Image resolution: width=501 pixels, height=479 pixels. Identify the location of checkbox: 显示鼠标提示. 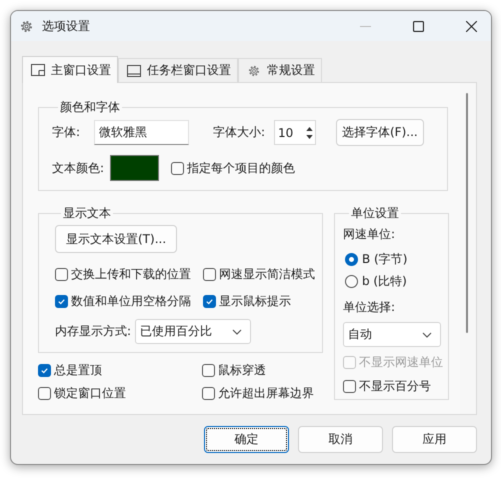
(262, 301).